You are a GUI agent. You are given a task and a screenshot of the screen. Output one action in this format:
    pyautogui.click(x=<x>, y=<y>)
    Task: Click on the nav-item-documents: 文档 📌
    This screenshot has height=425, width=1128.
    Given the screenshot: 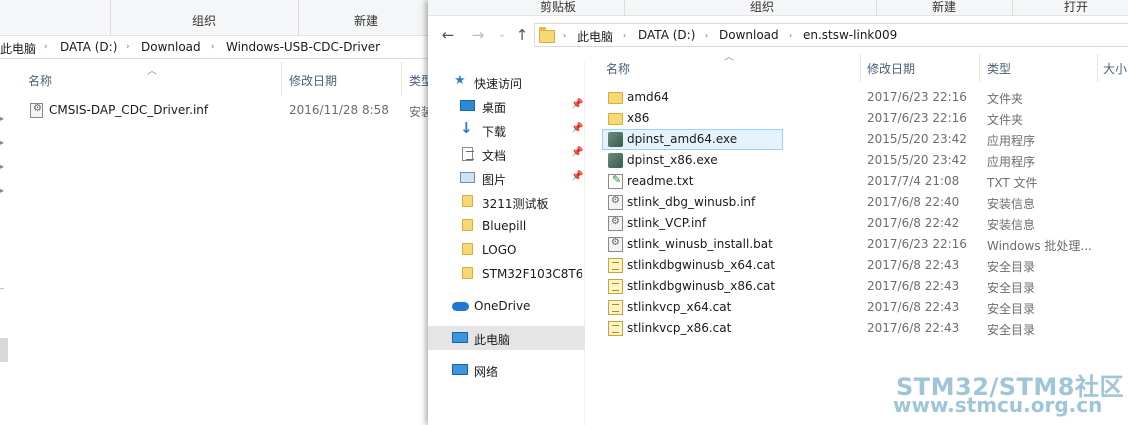 What is the action you would take?
    pyautogui.click(x=506, y=154)
    